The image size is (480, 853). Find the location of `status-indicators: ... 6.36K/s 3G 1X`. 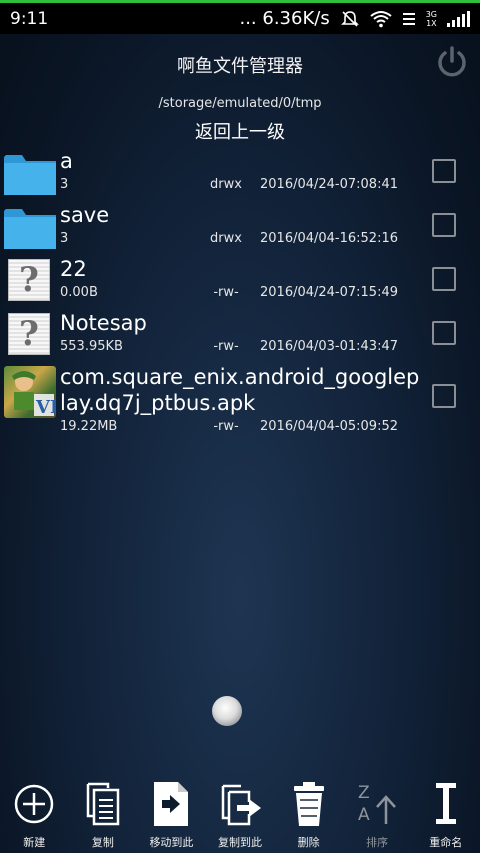

status-indicators: ... 6.36K/s 3G 1X is located at coordinates (354, 18).